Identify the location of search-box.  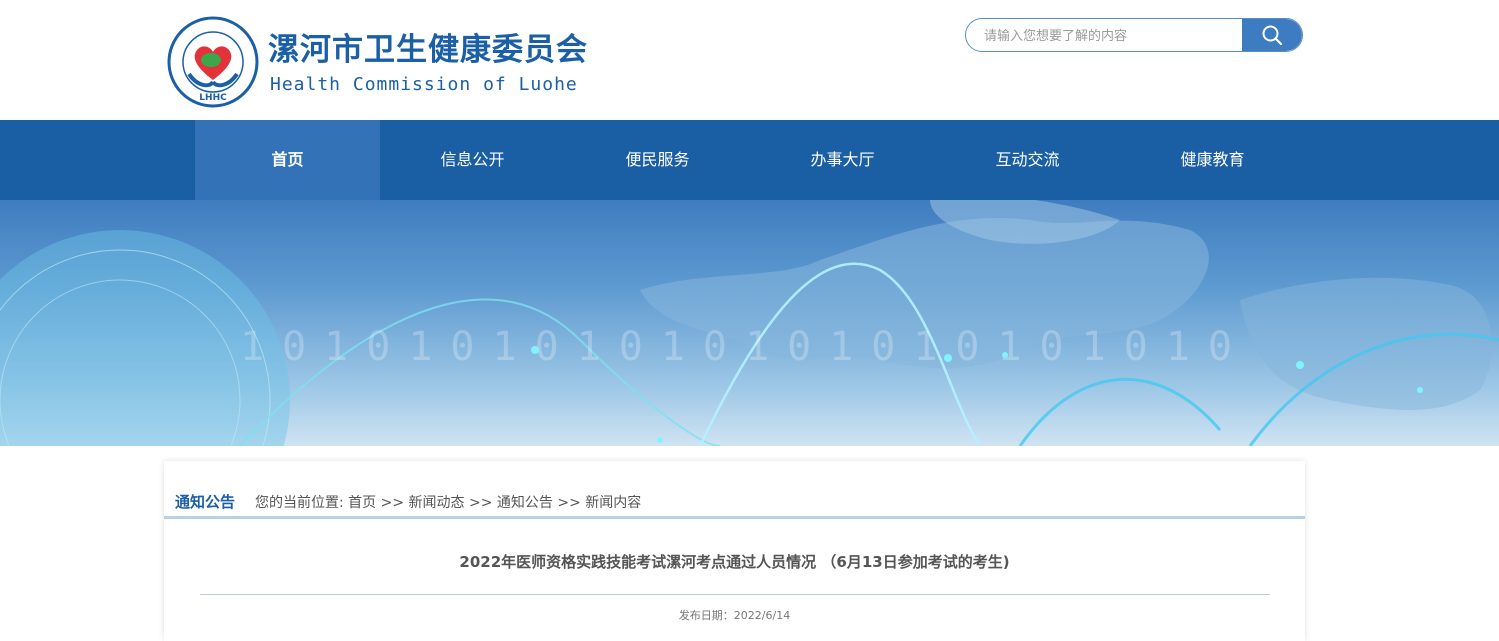
(1134, 35).